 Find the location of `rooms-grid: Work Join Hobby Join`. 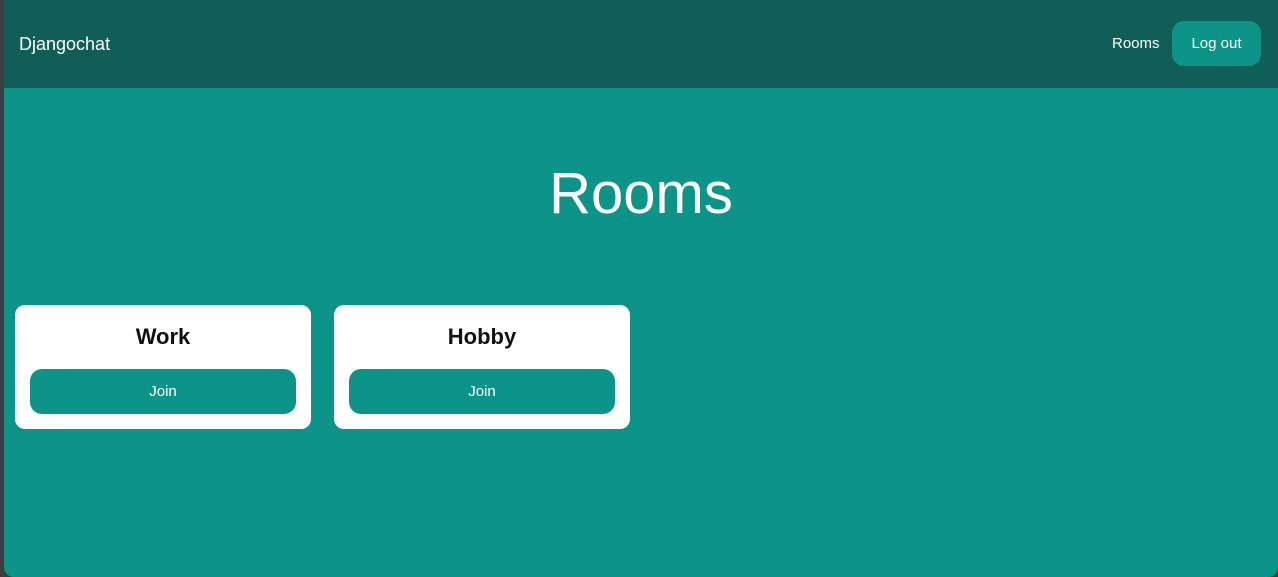

rooms-grid: Work Join Hobby Join is located at coordinates (322, 367).